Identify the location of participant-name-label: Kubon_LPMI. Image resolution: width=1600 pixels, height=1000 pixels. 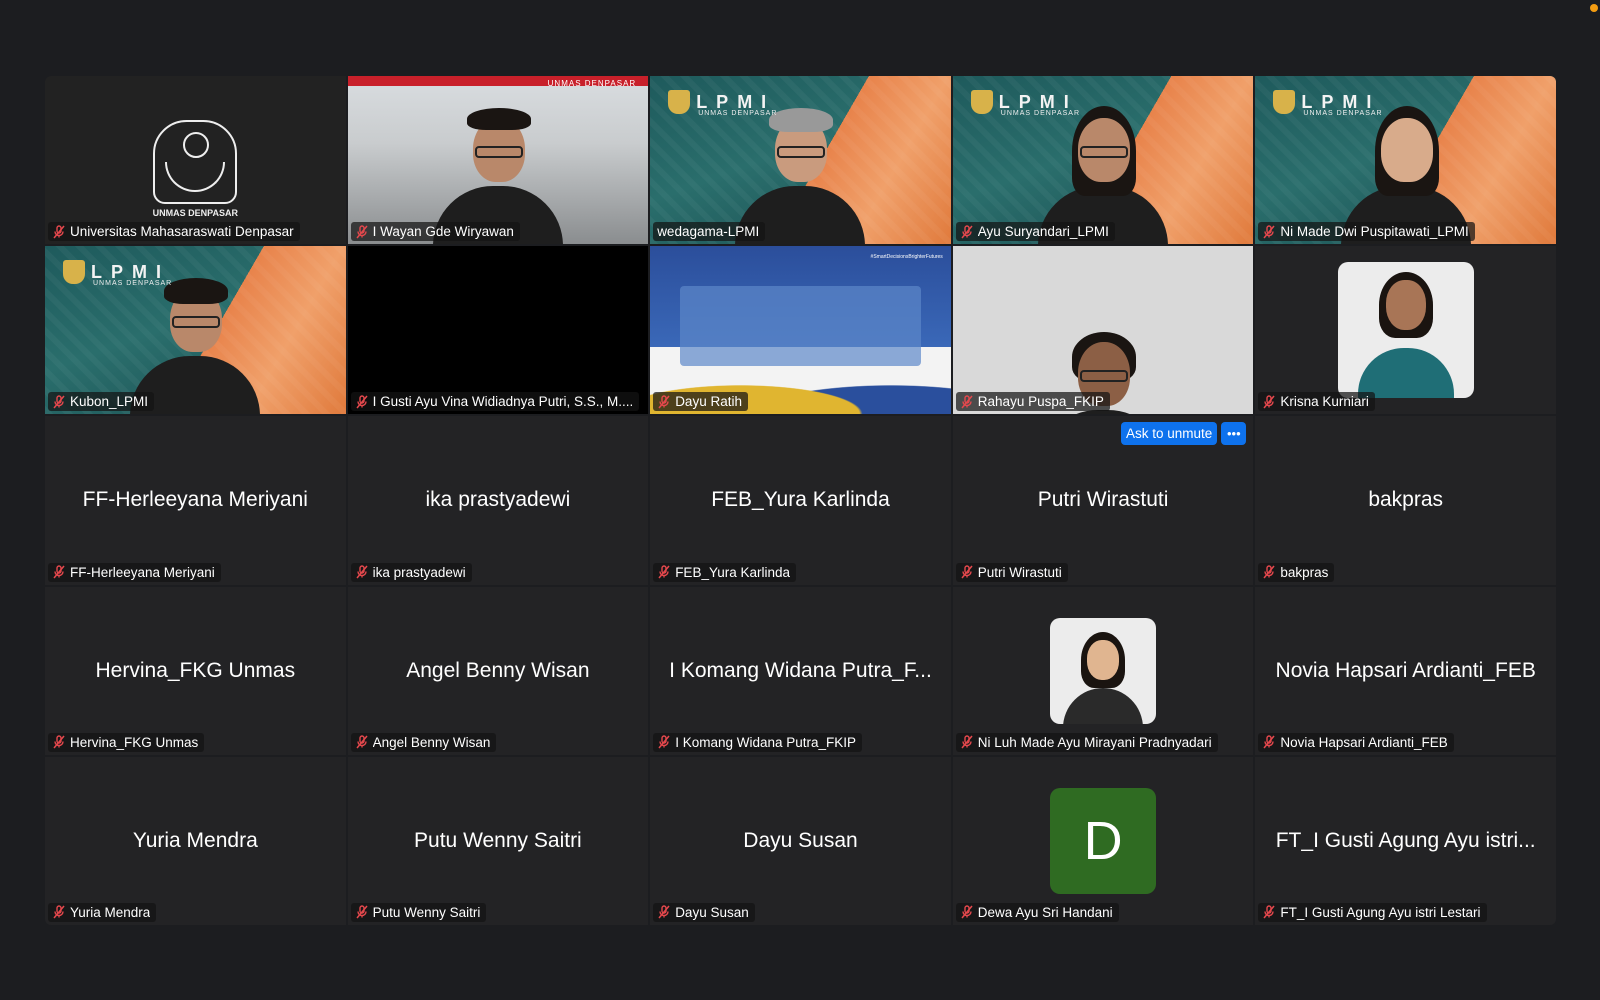
(101, 402).